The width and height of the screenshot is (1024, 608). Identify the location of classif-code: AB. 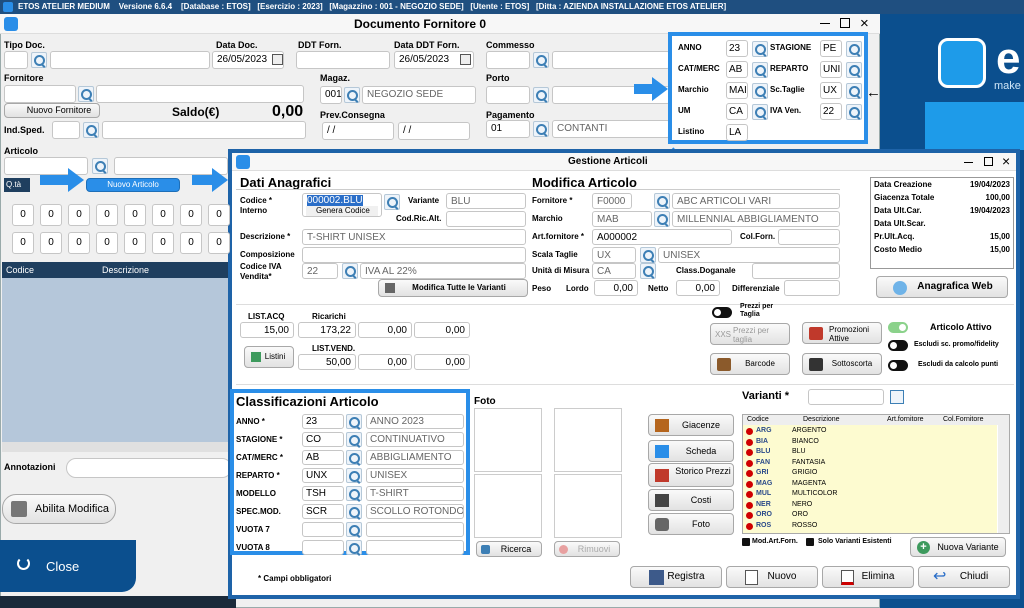
(323, 457).